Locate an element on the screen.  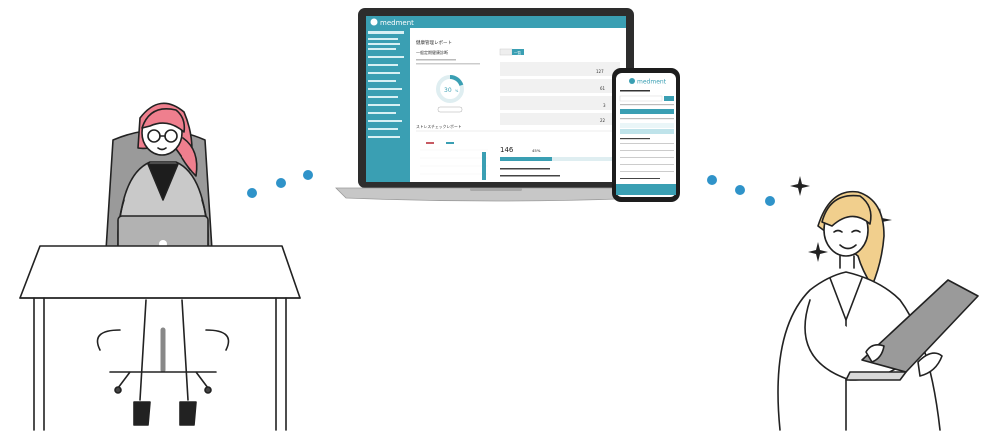
shoe-right is located at coordinates (188, 413).